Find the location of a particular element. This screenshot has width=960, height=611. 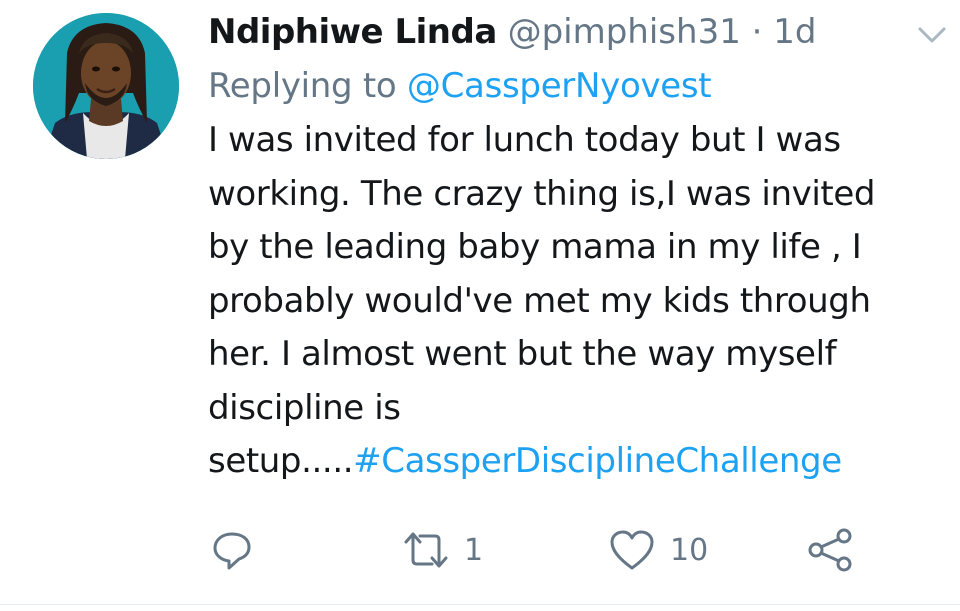

display-name: Ndiphiwe Linda is located at coordinates (352, 32).